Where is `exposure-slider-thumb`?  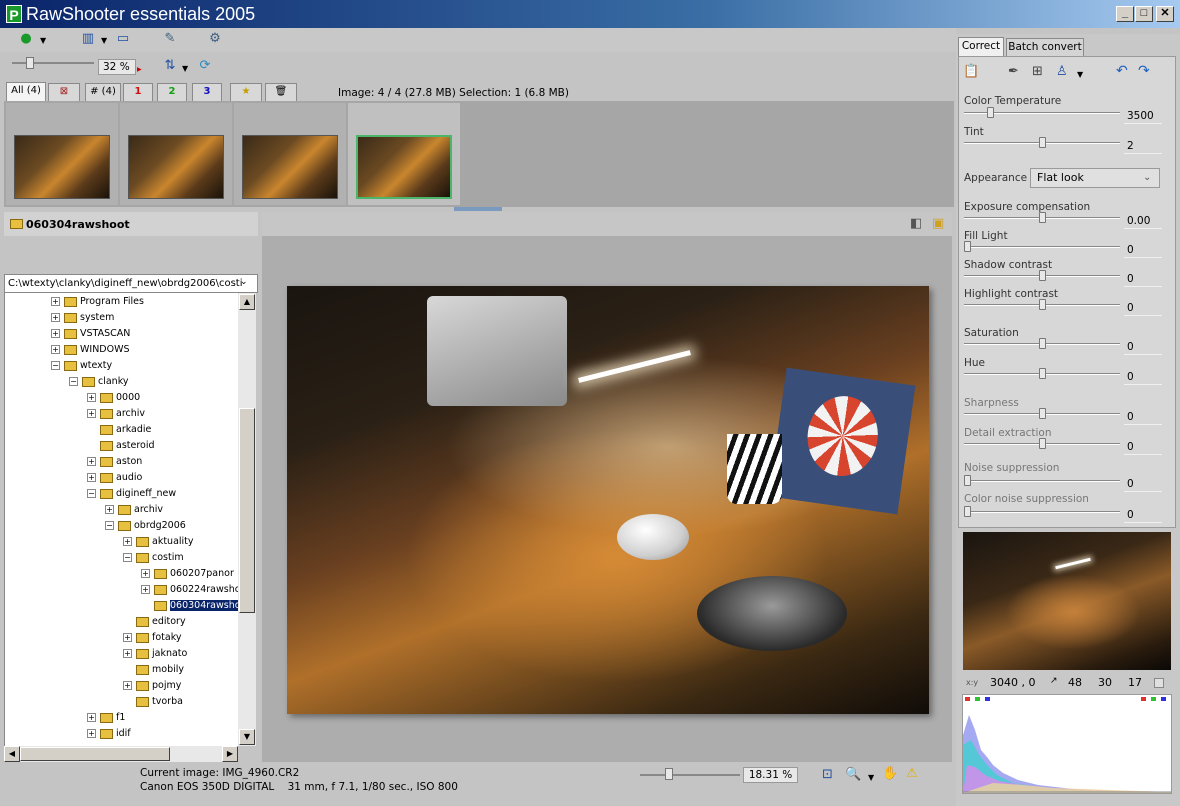
exposure-slider-thumb is located at coordinates (1042, 217).